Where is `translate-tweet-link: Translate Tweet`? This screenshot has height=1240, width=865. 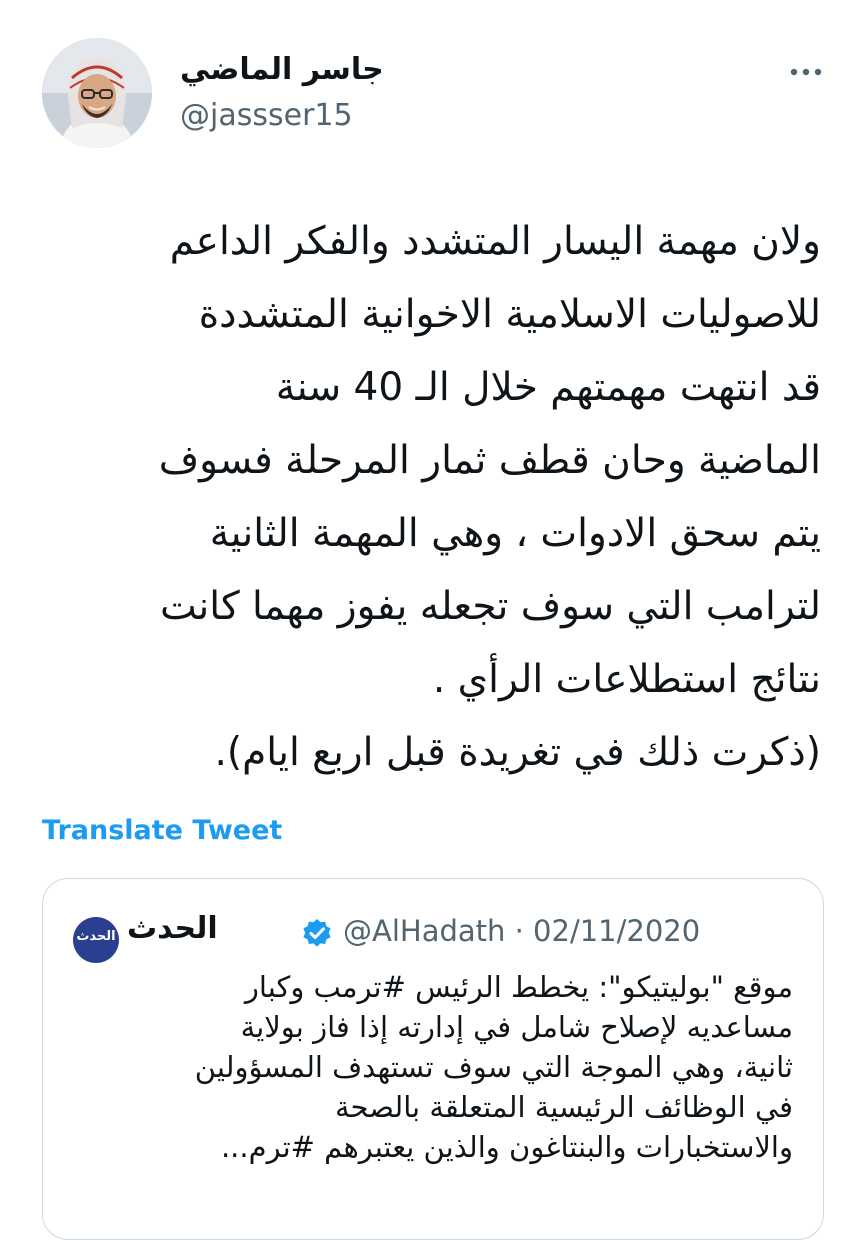 translate-tweet-link: Translate Tweet is located at coordinates (162, 830).